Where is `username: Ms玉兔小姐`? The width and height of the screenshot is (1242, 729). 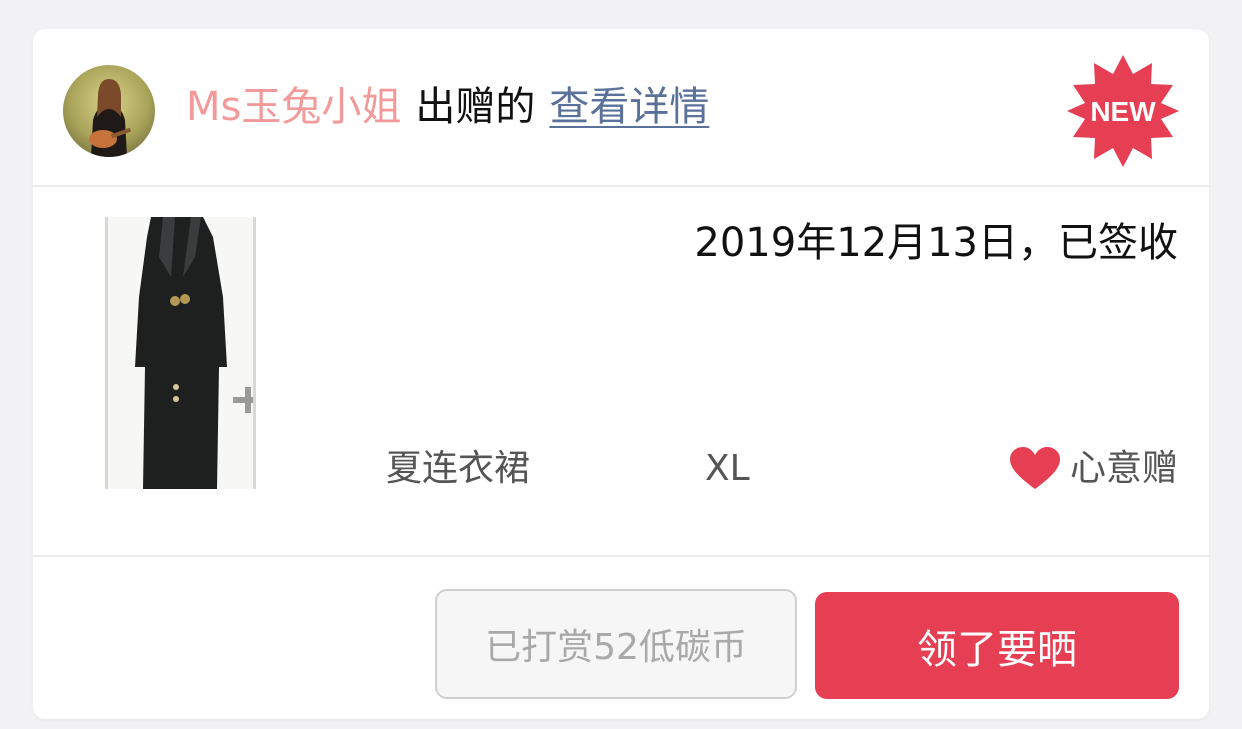
username: Ms玉兔小姐 is located at coordinates (293, 107).